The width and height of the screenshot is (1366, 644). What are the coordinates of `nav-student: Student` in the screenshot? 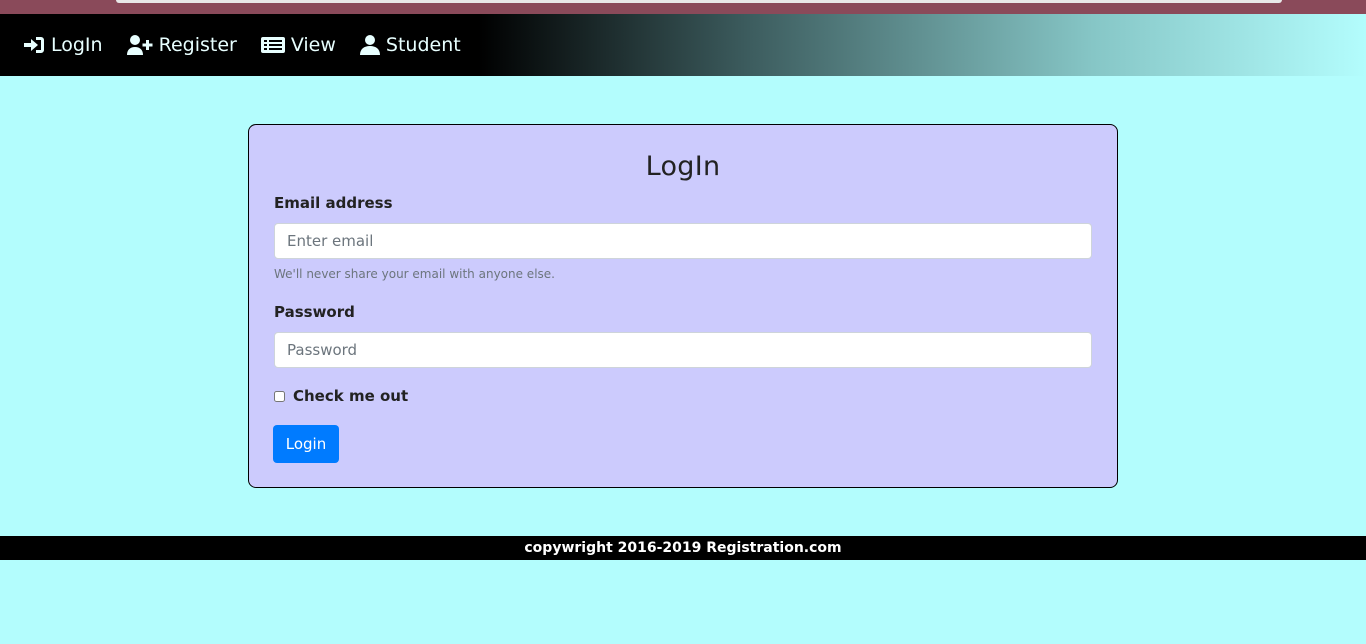 It's located at (410, 45).